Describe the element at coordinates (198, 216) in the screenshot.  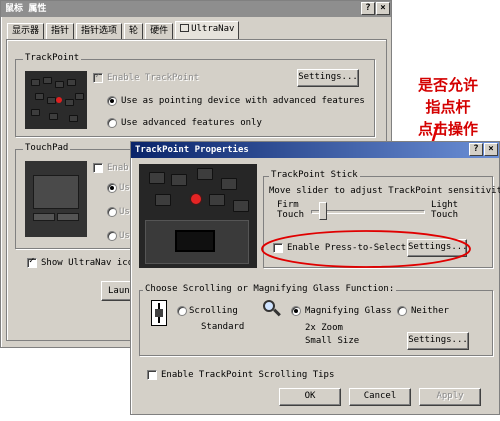
I see `trackpoint-closeup-image` at that location.